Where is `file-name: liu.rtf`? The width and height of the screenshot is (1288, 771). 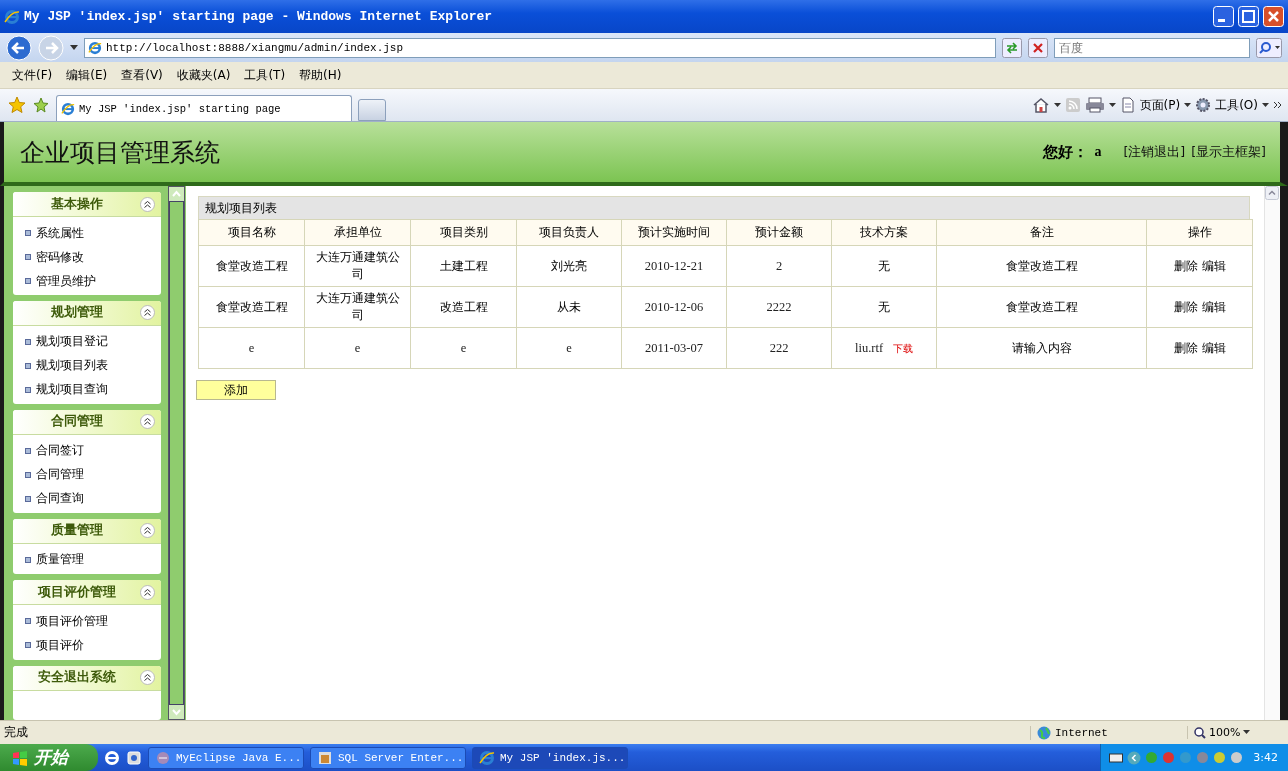
file-name: liu.rtf is located at coordinates (869, 347).